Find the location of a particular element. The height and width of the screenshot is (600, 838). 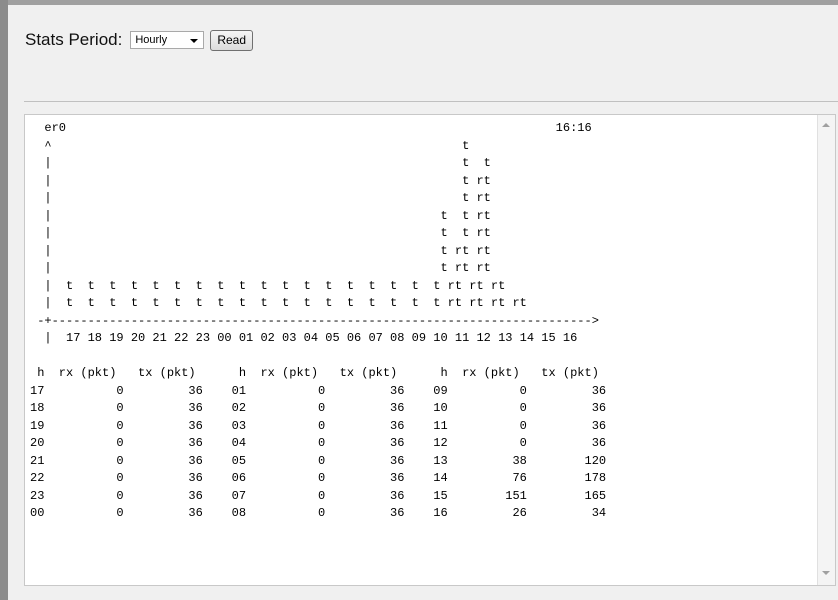

chevron-down-icon is located at coordinates (194, 41).